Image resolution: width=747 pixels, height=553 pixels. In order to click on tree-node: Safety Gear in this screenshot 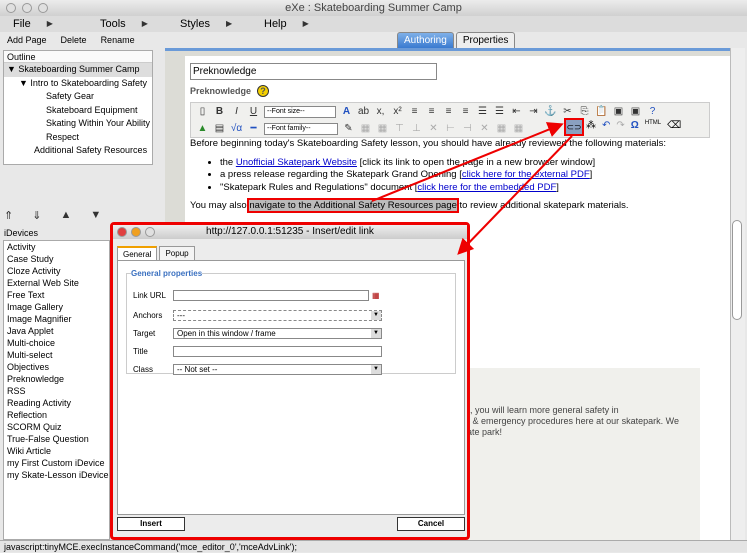, I will do `click(78, 97)`.